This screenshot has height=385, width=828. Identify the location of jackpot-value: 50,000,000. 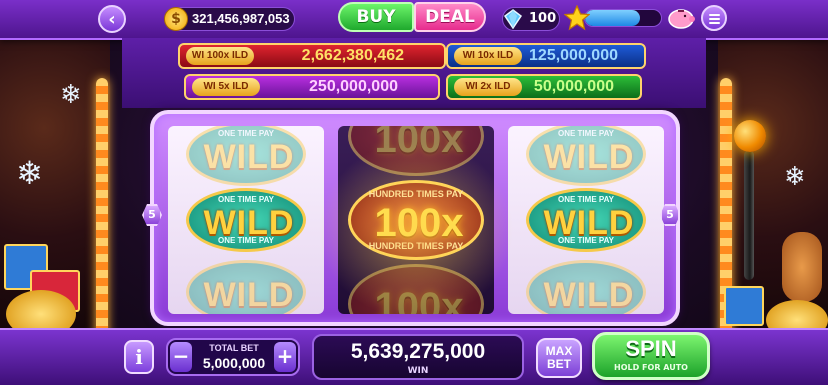
(573, 86).